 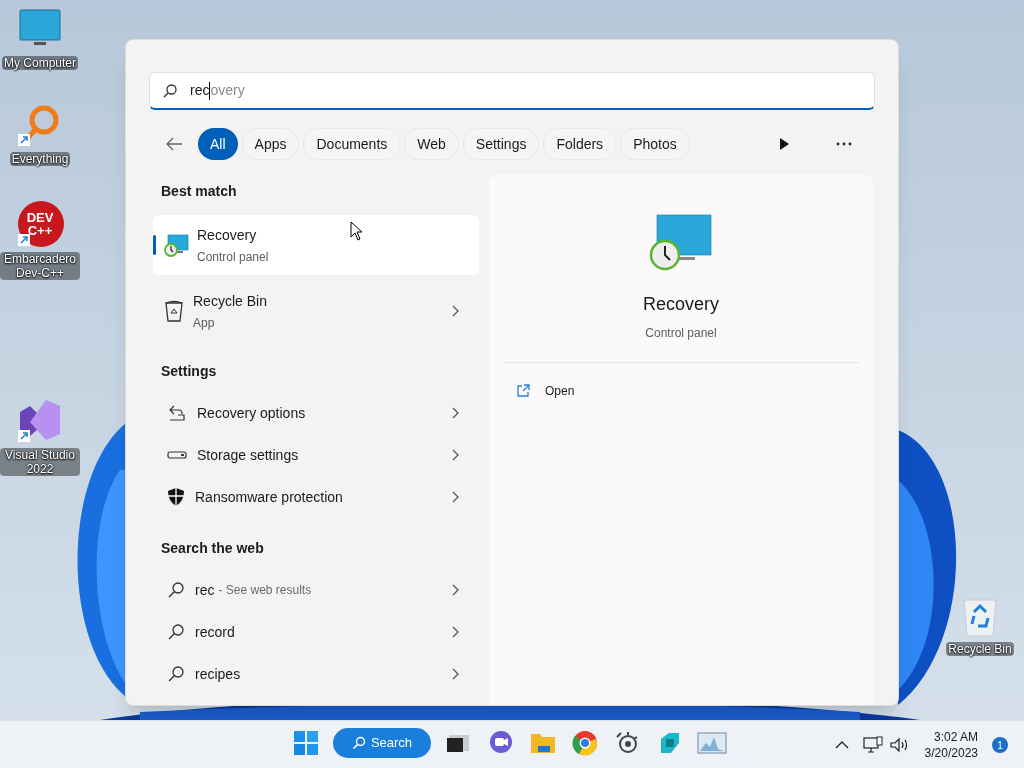 What do you see at coordinates (212, 548) in the screenshot?
I see `section-heading: Search the web` at bounding box center [212, 548].